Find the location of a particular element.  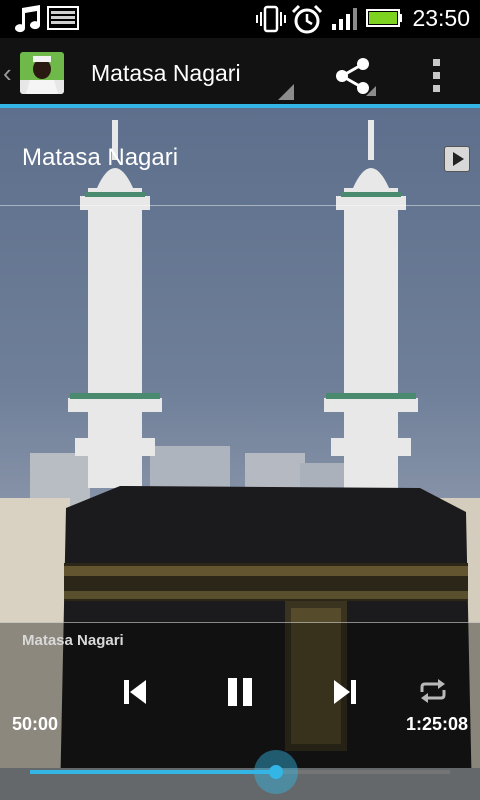

previous-icon is located at coordinates (135, 692).